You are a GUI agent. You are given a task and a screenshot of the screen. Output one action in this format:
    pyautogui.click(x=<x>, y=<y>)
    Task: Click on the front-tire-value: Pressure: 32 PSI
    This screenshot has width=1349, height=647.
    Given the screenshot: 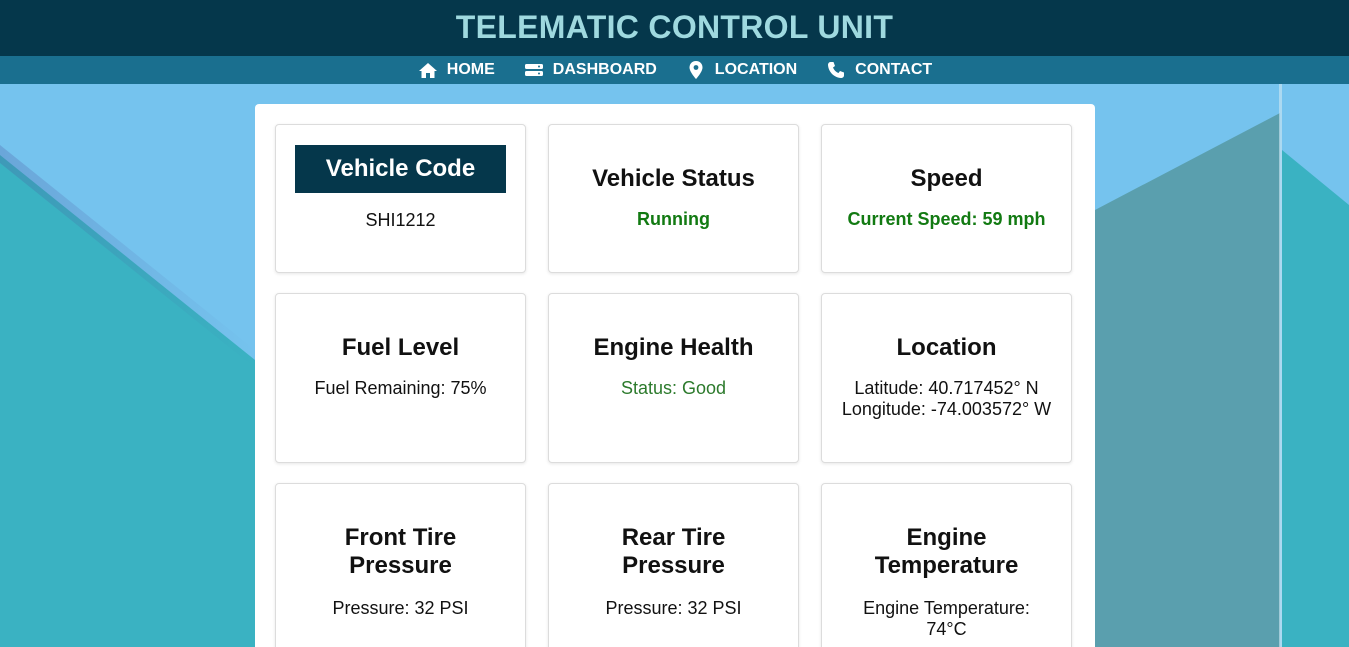 What is the action you would take?
    pyautogui.click(x=400, y=608)
    